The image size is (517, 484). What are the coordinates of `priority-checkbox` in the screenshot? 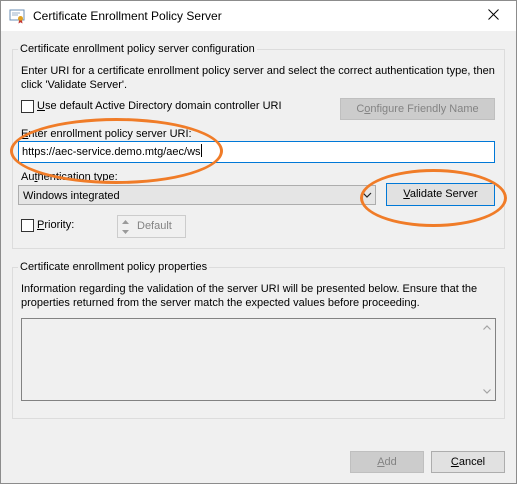 It's located at (27, 225).